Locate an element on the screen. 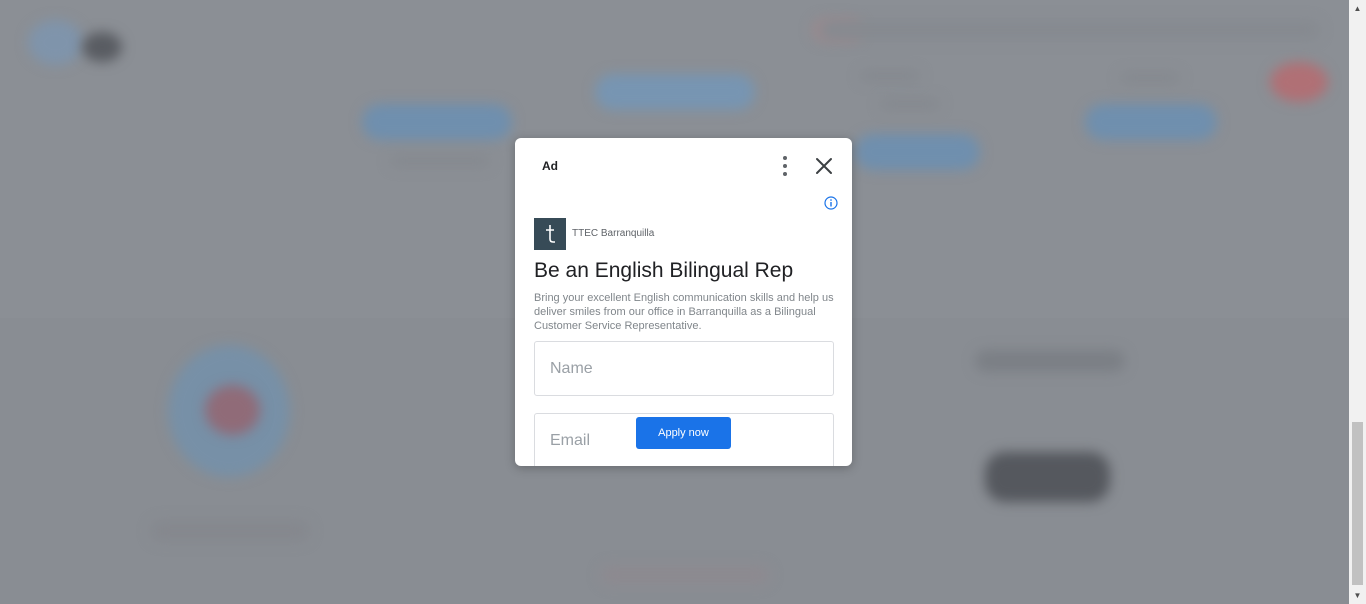 Image resolution: width=1366 pixels, height=604 pixels. footer-link is located at coordinates (685, 575).